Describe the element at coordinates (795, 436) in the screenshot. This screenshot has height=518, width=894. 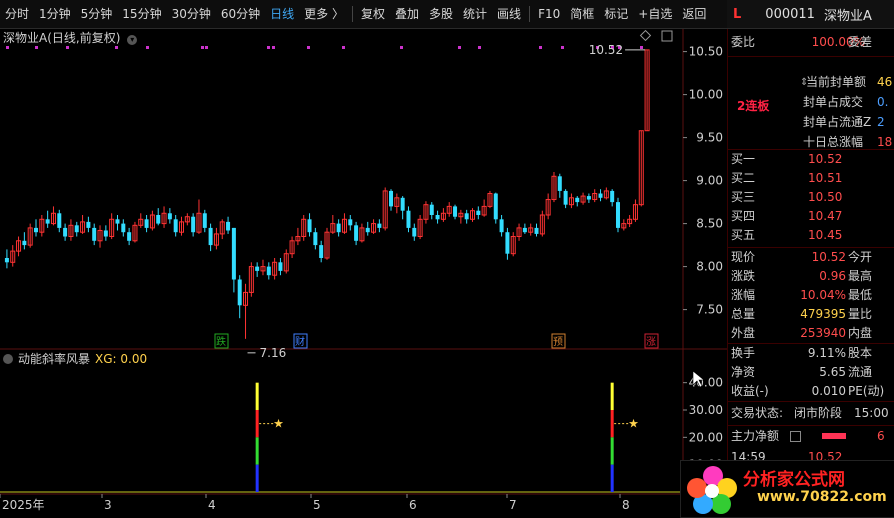
I see `table-icon` at that location.